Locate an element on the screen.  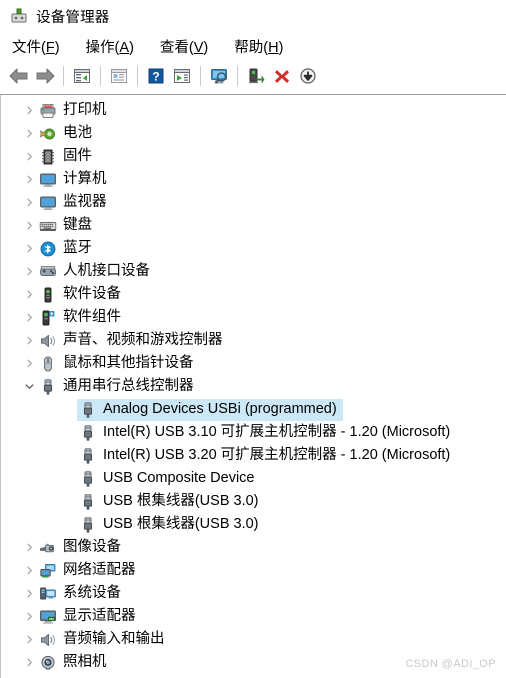
tree-item-content: 固件 is located at coordinates (67, 157).